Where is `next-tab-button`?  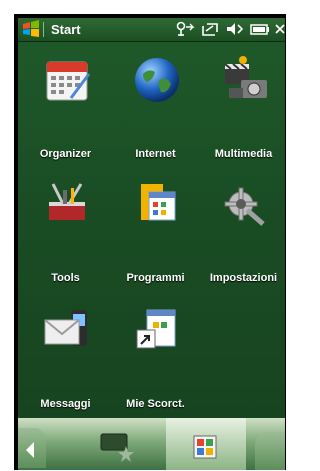 next-tab-button is located at coordinates (270, 451).